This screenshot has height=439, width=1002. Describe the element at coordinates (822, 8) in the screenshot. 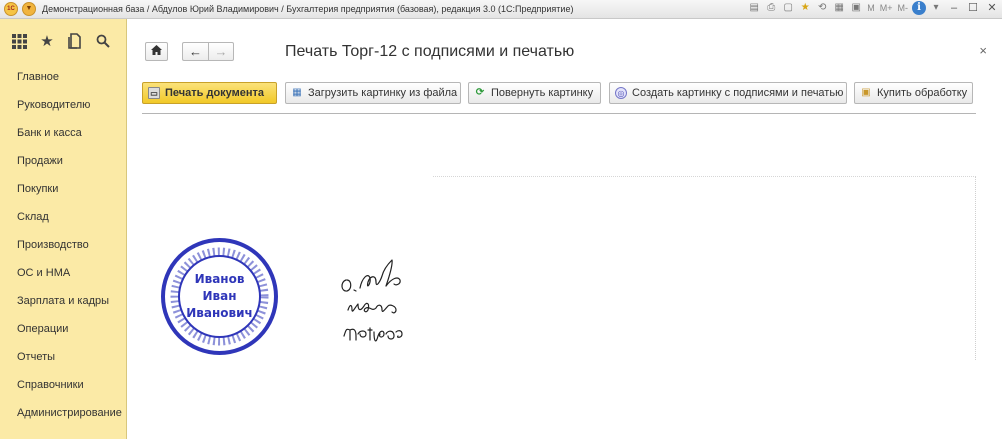

I see `history-icon: ⟲` at that location.